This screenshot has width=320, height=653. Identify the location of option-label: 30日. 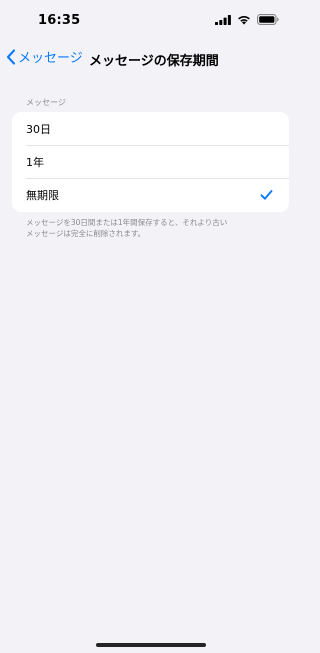
(38, 129).